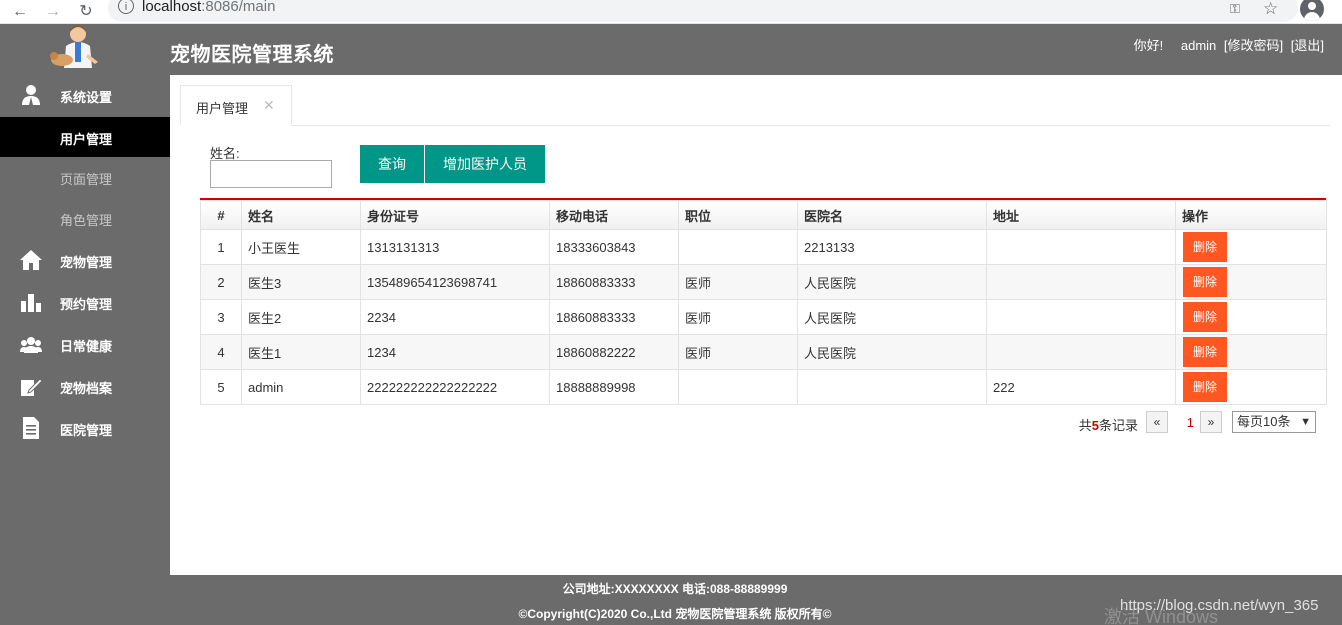 Image resolution: width=1342 pixels, height=625 pixels. I want to click on tab-bar: 用户管理 ✕, so click(755, 105).